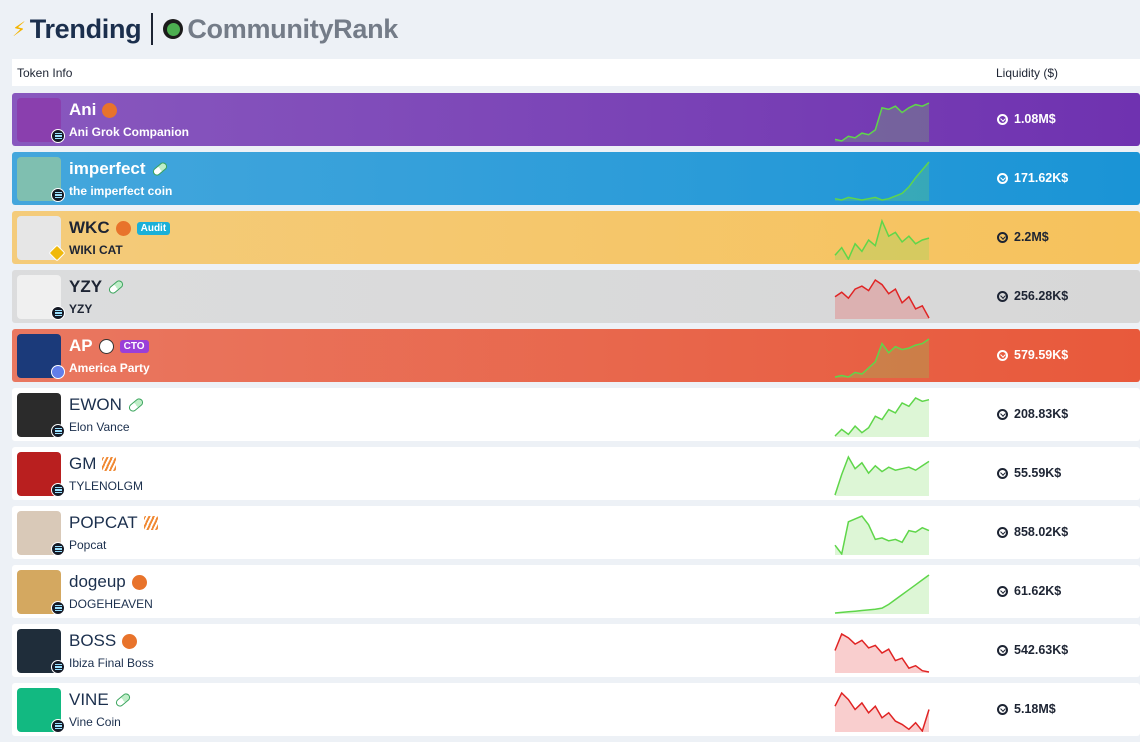  What do you see at coordinates (576, 296) in the screenshot?
I see `token-row: YZY YZY 256.28K$` at bounding box center [576, 296].